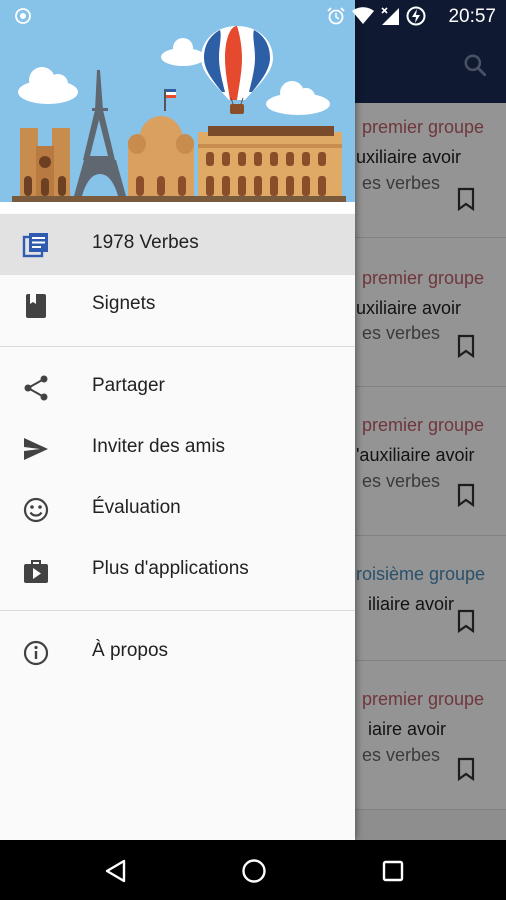 The height and width of the screenshot is (900, 506). Describe the element at coordinates (170, 568) in the screenshot. I see `menu-item-label: Plus d'applications` at that location.